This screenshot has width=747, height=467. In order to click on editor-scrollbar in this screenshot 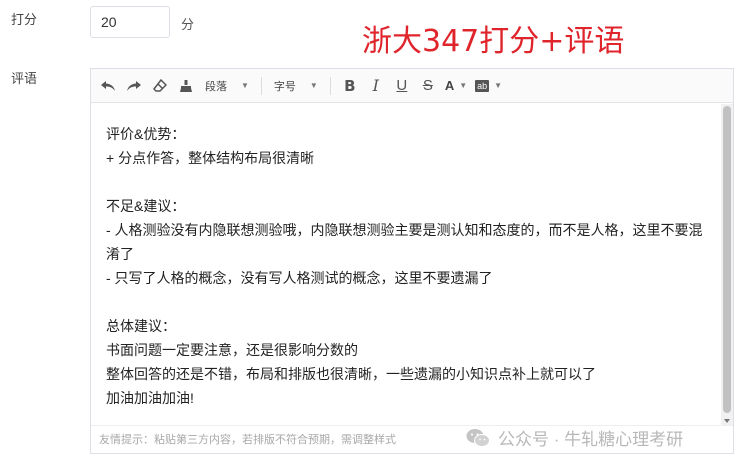, I will do `click(727, 264)`.